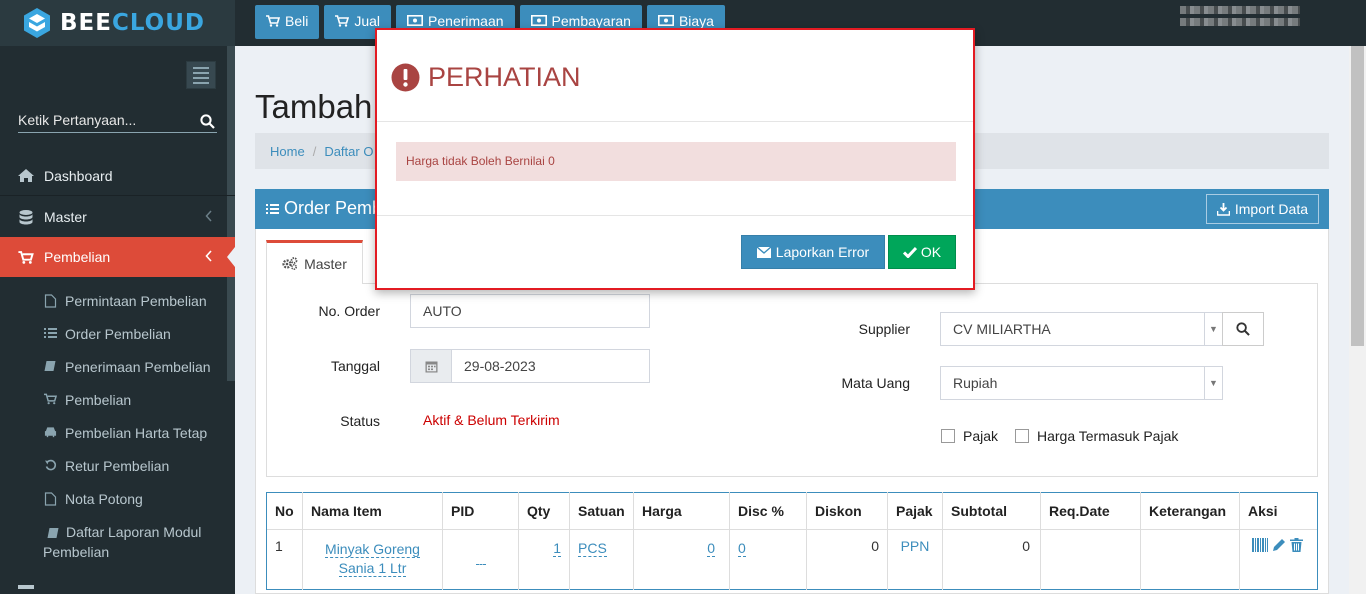 The height and width of the screenshot is (594, 1366). I want to click on laporkan-error-label: Laporkan Error, so click(822, 252).